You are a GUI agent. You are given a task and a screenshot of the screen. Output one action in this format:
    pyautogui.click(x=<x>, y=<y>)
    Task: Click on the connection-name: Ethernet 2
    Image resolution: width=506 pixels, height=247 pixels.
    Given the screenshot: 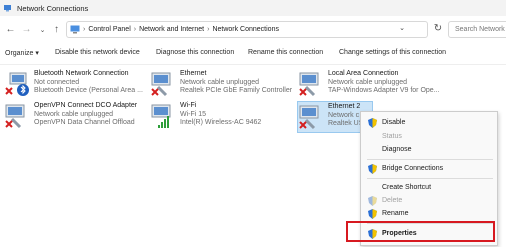 What is the action you would take?
    pyautogui.click(x=344, y=106)
    